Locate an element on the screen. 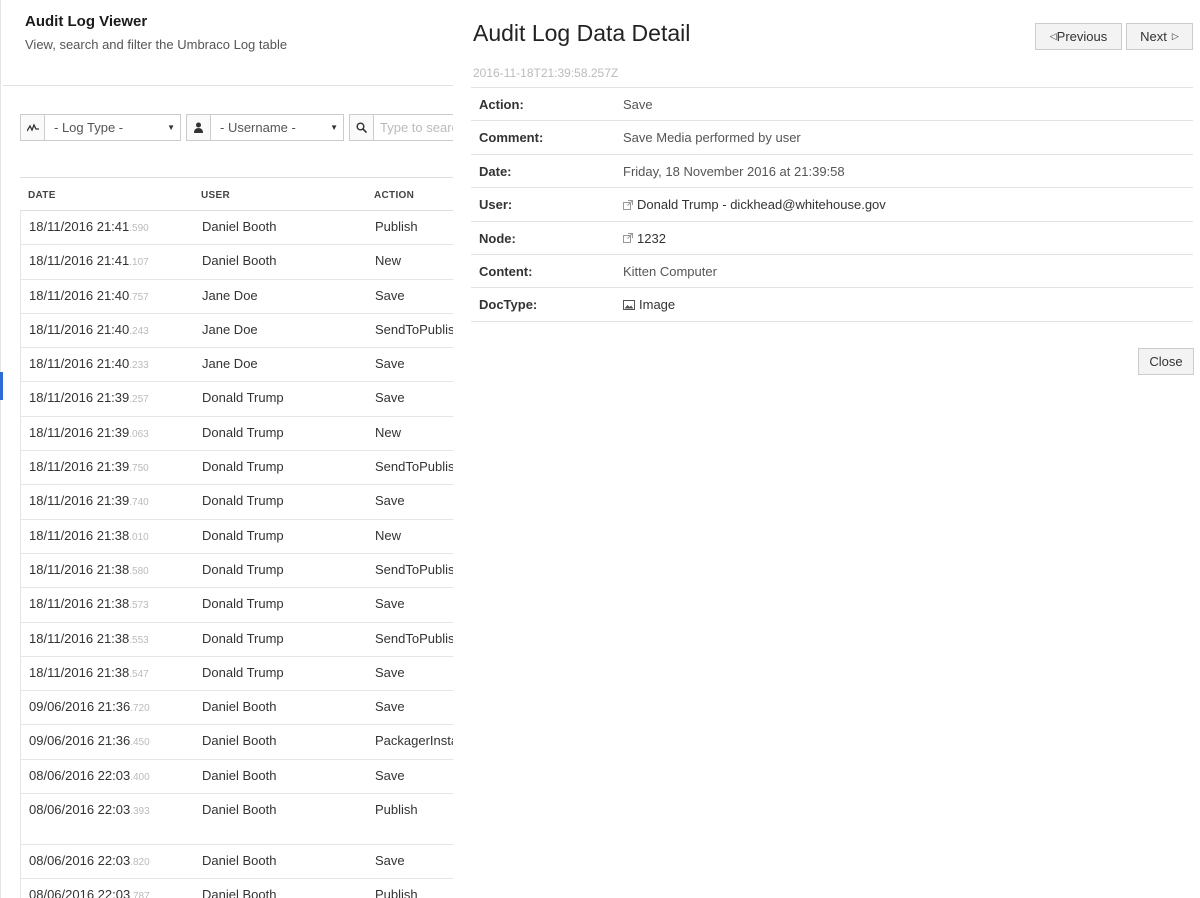 This screenshot has height=898, width=1200. user-link-text: Donald Trump - dickhead@whitehouse.gov is located at coordinates (761, 205).